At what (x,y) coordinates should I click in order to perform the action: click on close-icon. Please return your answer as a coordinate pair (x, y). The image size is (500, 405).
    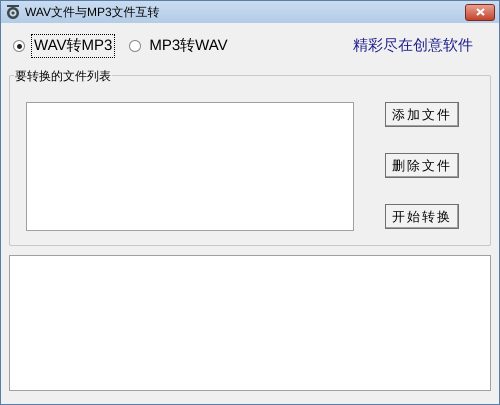
    Looking at the image, I should click on (480, 12).